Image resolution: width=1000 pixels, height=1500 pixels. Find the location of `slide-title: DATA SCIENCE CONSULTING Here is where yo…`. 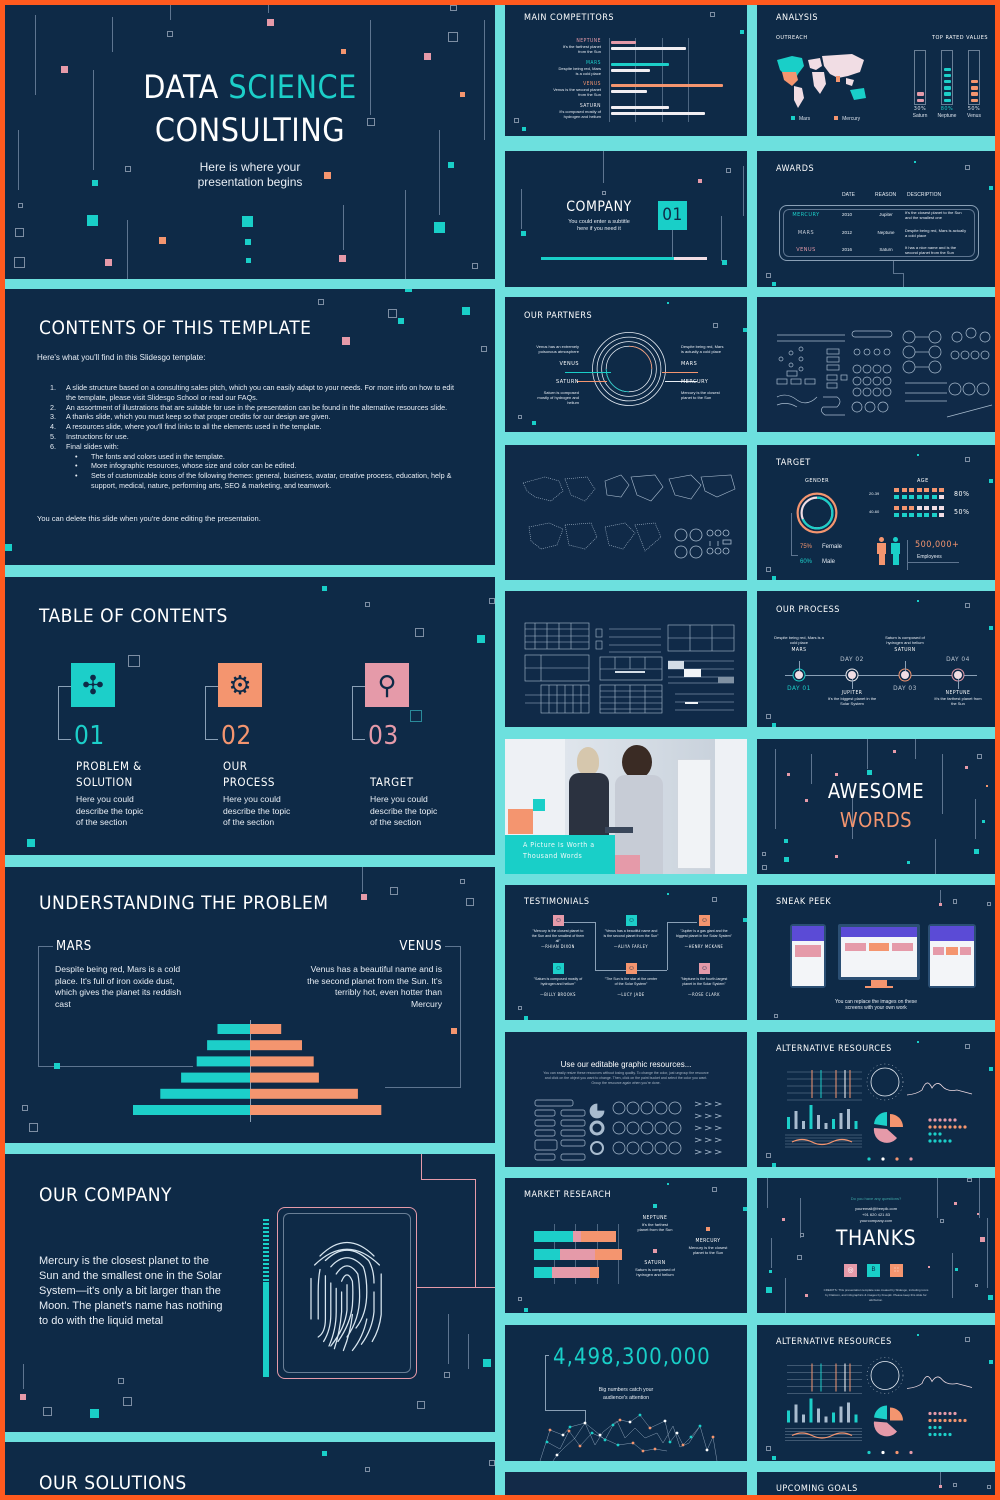

slide-title: DATA SCIENCE CONSULTING Here is where yo… is located at coordinates (250, 142).